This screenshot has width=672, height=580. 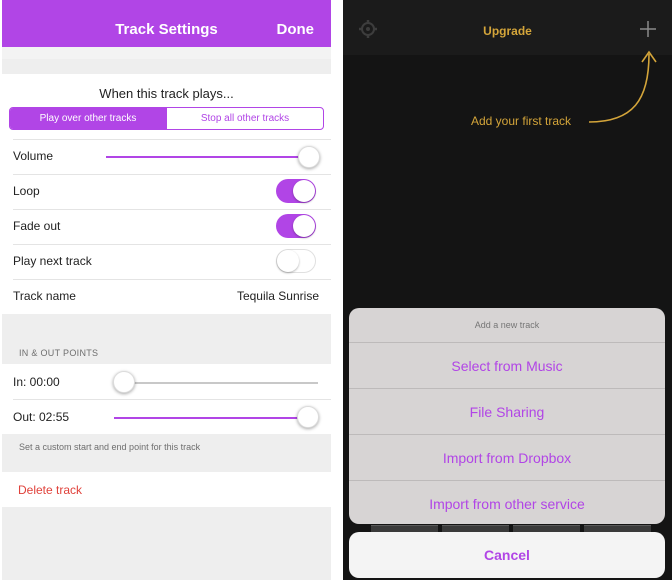 I want to click on track-name-value: Tequila Sunrise, so click(x=278, y=296).